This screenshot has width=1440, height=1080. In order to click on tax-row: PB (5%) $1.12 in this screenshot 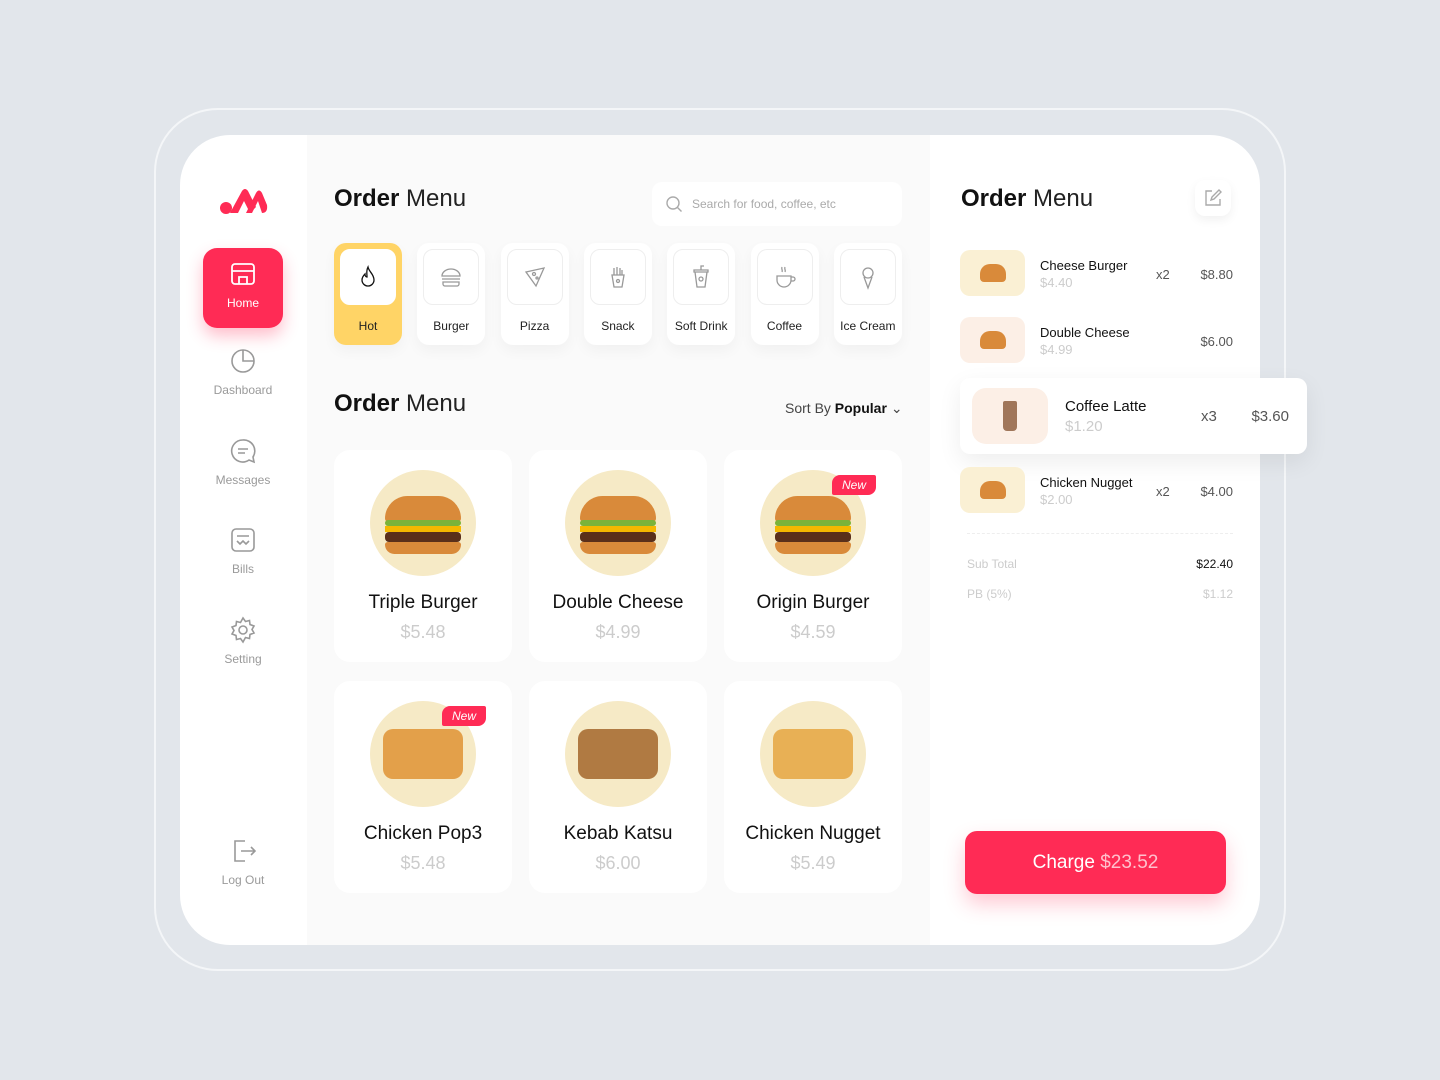, I will do `click(1100, 594)`.